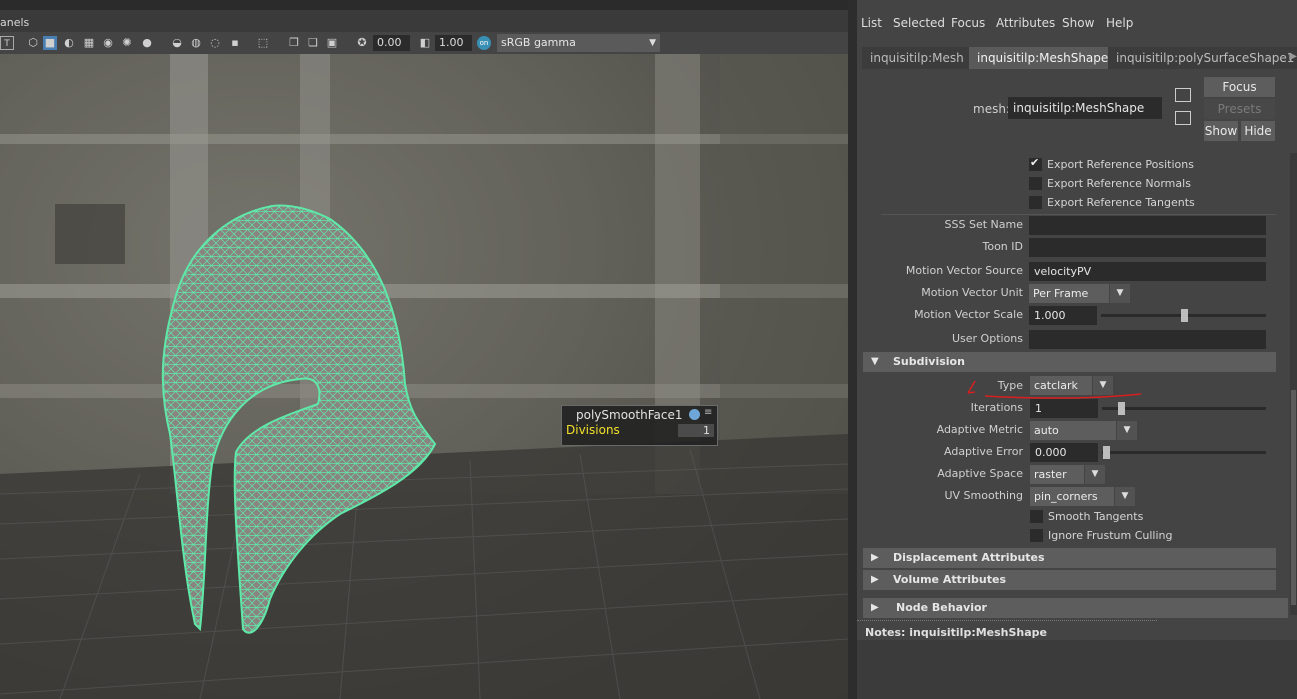 The height and width of the screenshot is (699, 1297). What do you see at coordinates (1036, 535) in the screenshot?
I see `ignore-frustum-checkbox` at bounding box center [1036, 535].